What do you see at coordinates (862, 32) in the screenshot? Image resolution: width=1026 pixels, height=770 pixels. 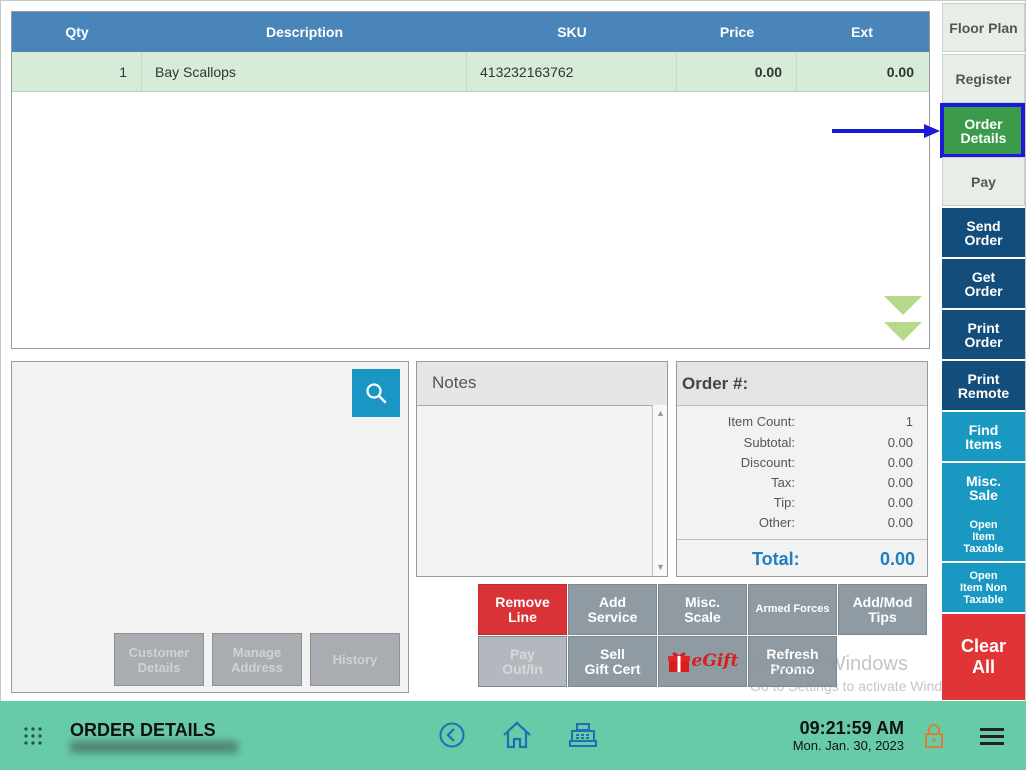 I see `header-ext: Ext` at bounding box center [862, 32].